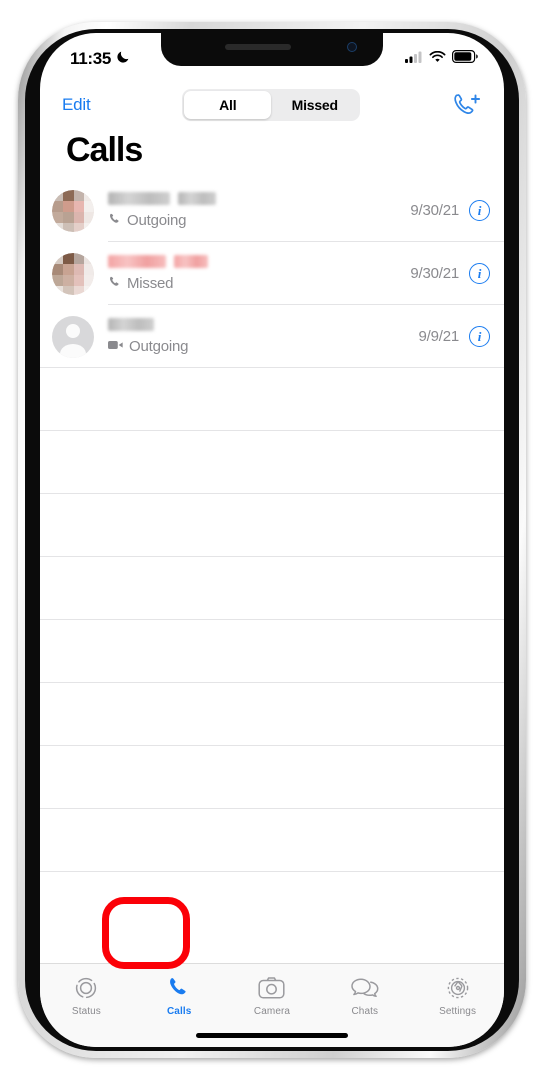  I want to click on table-row: Missed 9/30/21 i, so click(272, 273).